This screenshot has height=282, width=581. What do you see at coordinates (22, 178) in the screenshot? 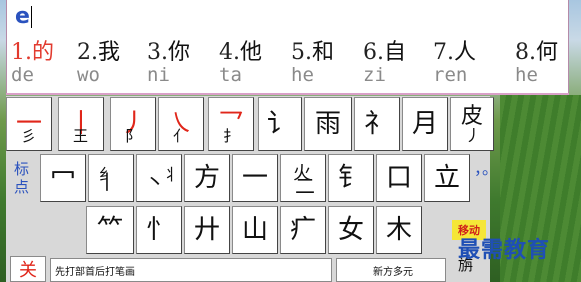
I see `punctuation-label: 标点` at bounding box center [22, 178].